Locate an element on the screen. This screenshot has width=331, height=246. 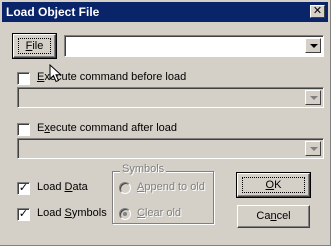
dialog-title: Load Object File is located at coordinates (53, 12).